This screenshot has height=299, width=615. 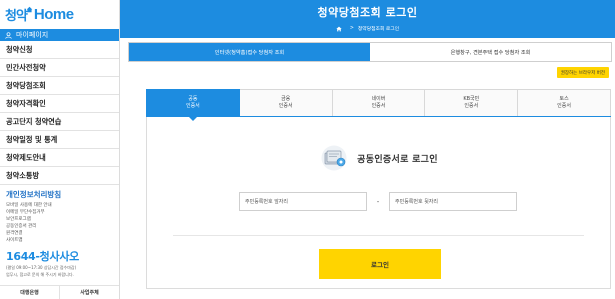 I want to click on certificate-tabs: 공동 인증서 금융 인증서 네이버 인증서 KB국민 인증서 토스 인증서, so click(x=378, y=105).